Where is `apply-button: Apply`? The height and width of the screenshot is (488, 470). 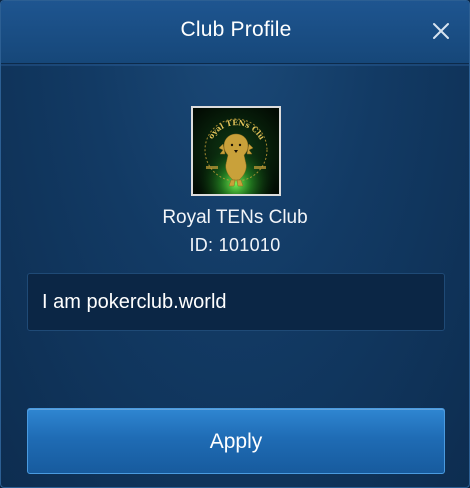 apply-button: Apply is located at coordinates (236, 441).